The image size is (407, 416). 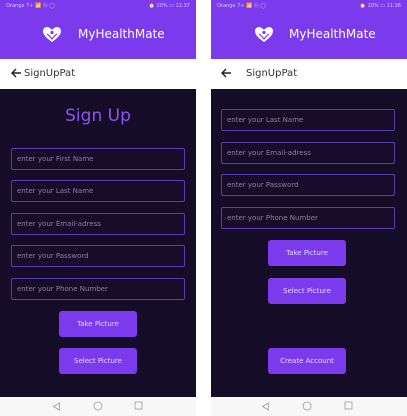 I want to click on form-title: Sign Up, so click(x=98, y=116).